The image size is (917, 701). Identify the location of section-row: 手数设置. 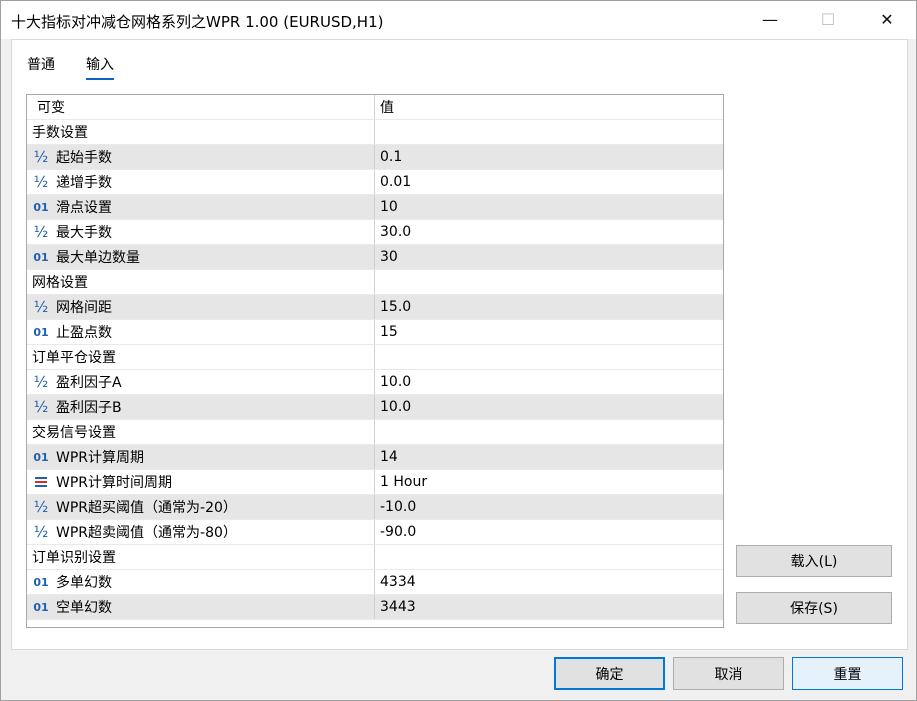
(375, 132).